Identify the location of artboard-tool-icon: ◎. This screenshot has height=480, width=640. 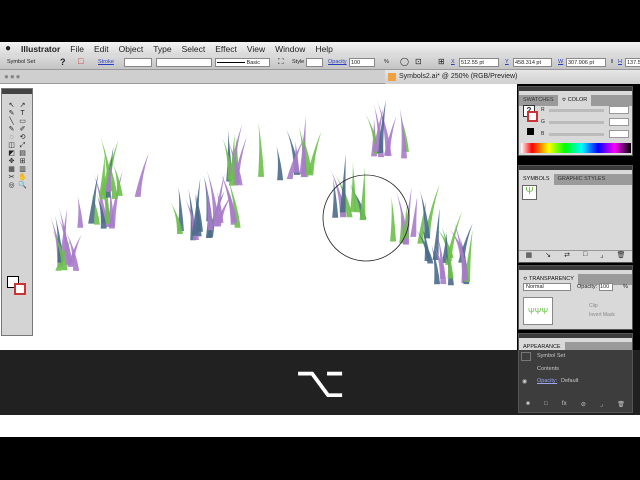
(11, 185).